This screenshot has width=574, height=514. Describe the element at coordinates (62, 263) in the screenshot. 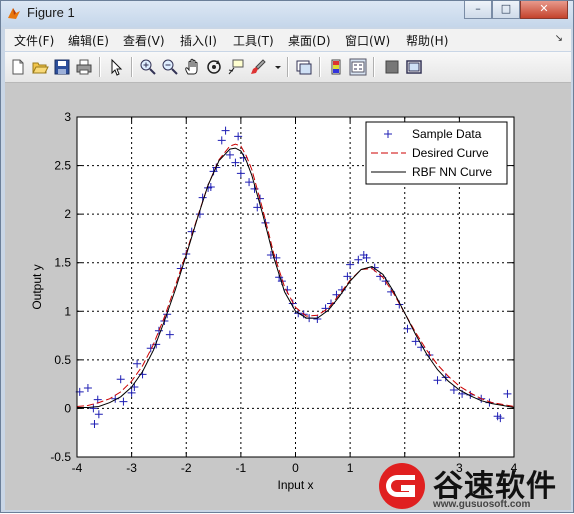

I see `y-tick-label: 1.5` at that location.